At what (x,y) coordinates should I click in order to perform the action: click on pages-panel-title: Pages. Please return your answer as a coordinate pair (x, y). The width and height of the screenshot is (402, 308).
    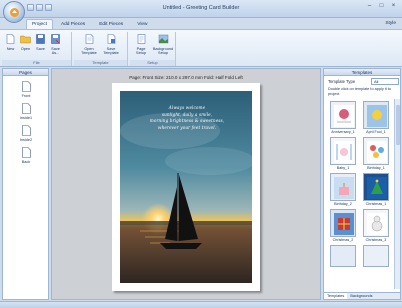
    Looking at the image, I should click on (25, 72).